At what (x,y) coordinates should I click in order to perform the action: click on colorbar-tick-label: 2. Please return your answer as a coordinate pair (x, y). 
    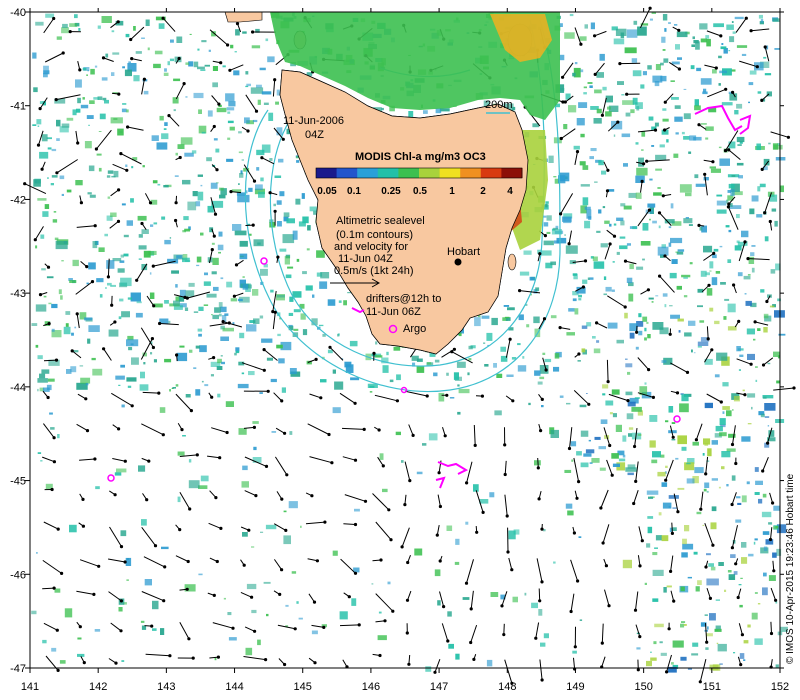
    Looking at the image, I should click on (483, 191).